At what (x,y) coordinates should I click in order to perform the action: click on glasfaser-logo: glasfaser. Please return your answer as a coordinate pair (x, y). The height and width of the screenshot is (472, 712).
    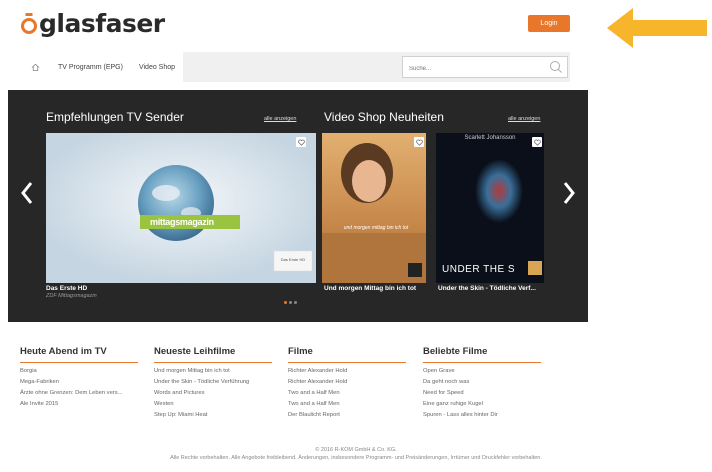
    Looking at the image, I should click on (92, 23).